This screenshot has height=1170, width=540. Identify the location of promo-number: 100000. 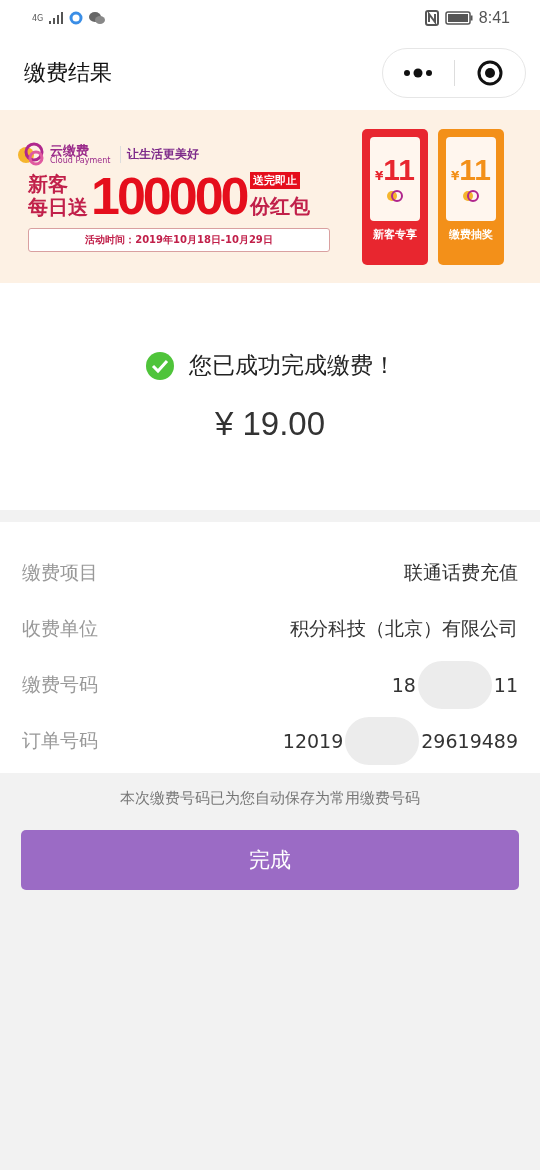
(169, 195).